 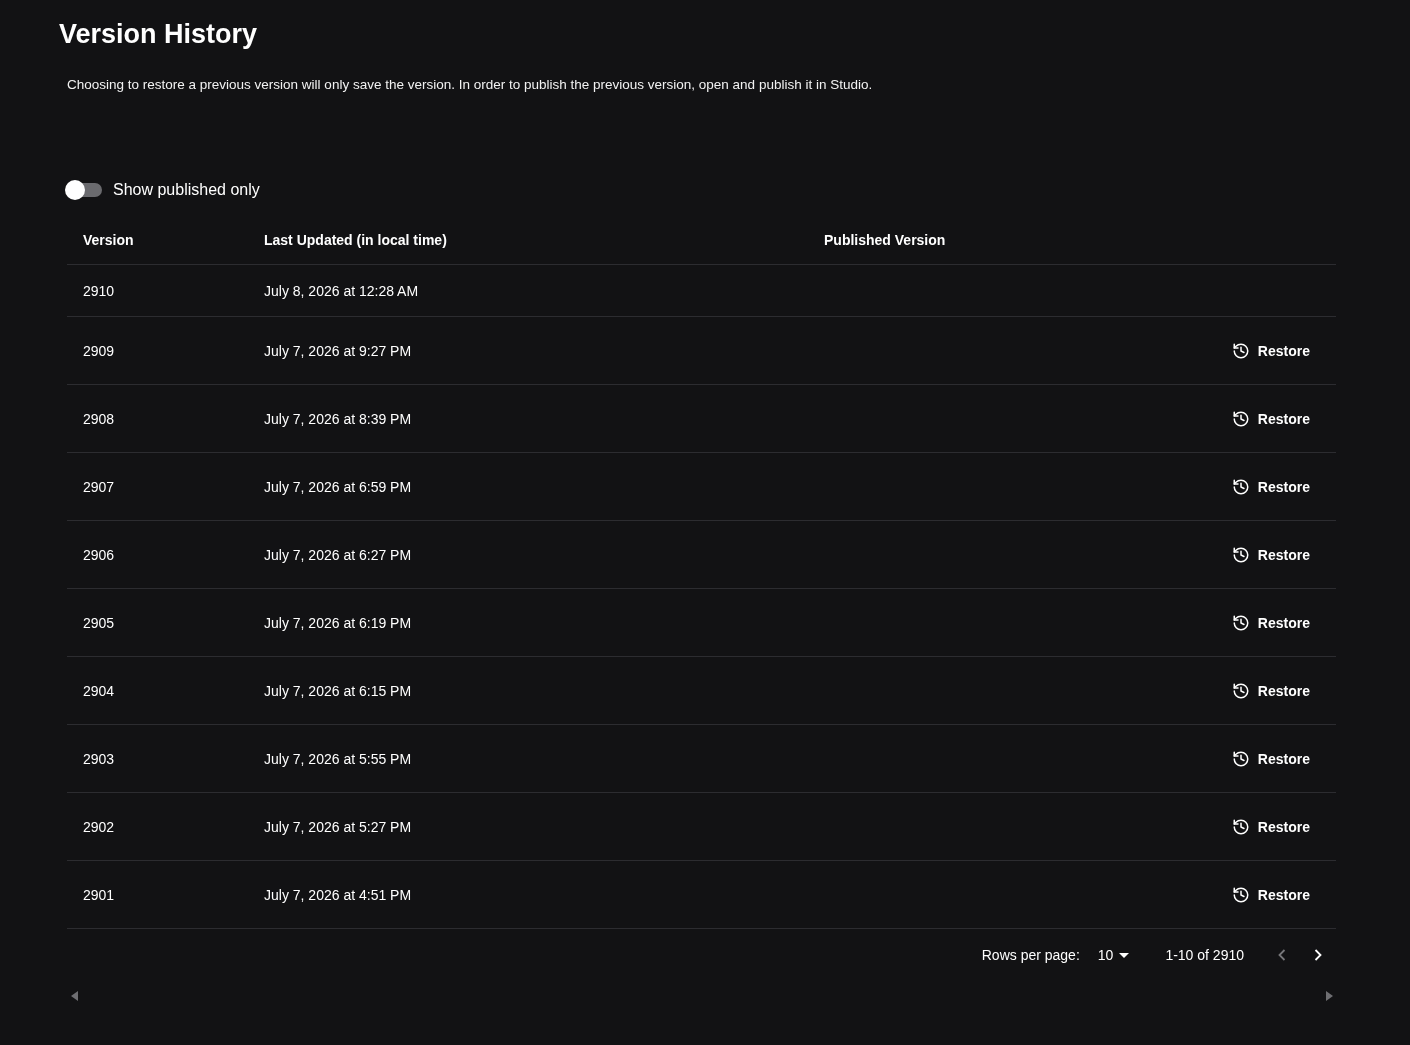 I want to click on version-cell-text: 2903, so click(x=99, y=759).